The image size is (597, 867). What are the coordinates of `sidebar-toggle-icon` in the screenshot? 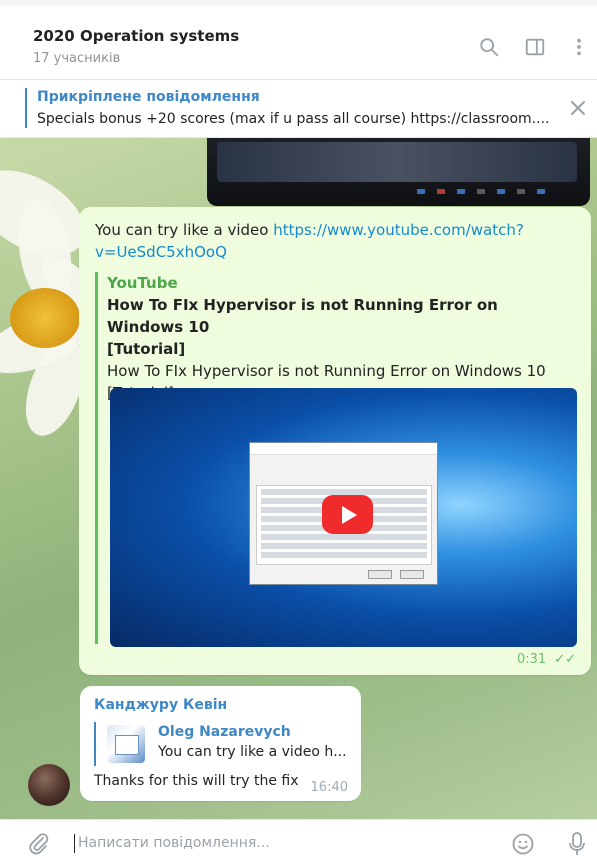 It's located at (535, 47).